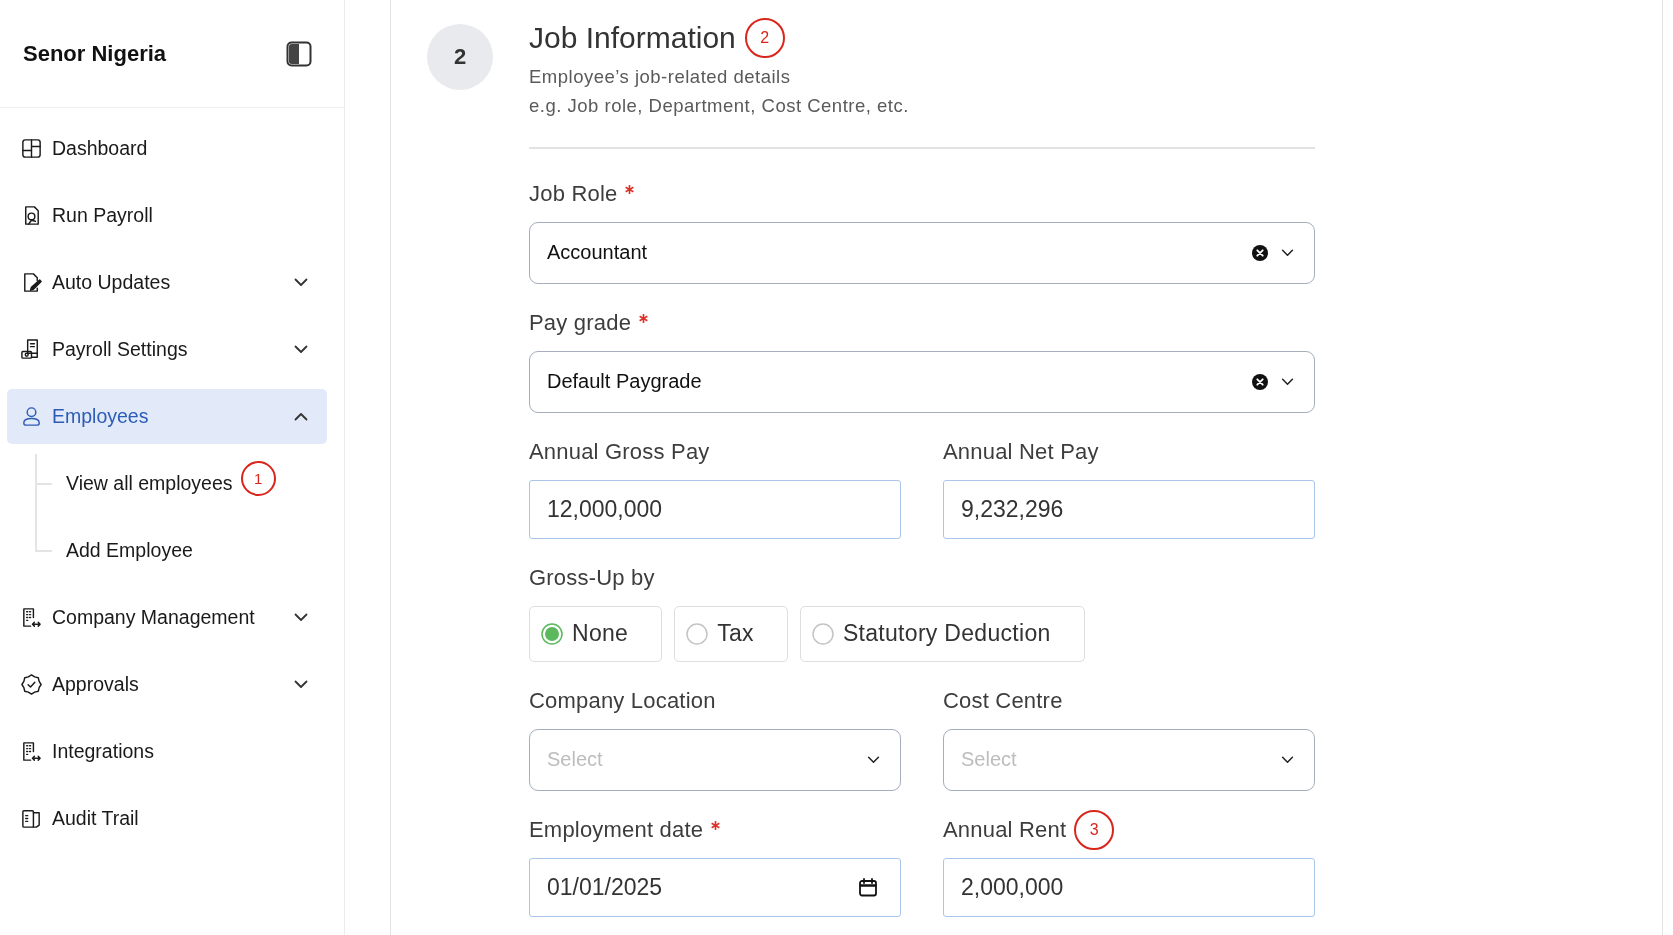  I want to click on field-label: Company Location, so click(622, 700).